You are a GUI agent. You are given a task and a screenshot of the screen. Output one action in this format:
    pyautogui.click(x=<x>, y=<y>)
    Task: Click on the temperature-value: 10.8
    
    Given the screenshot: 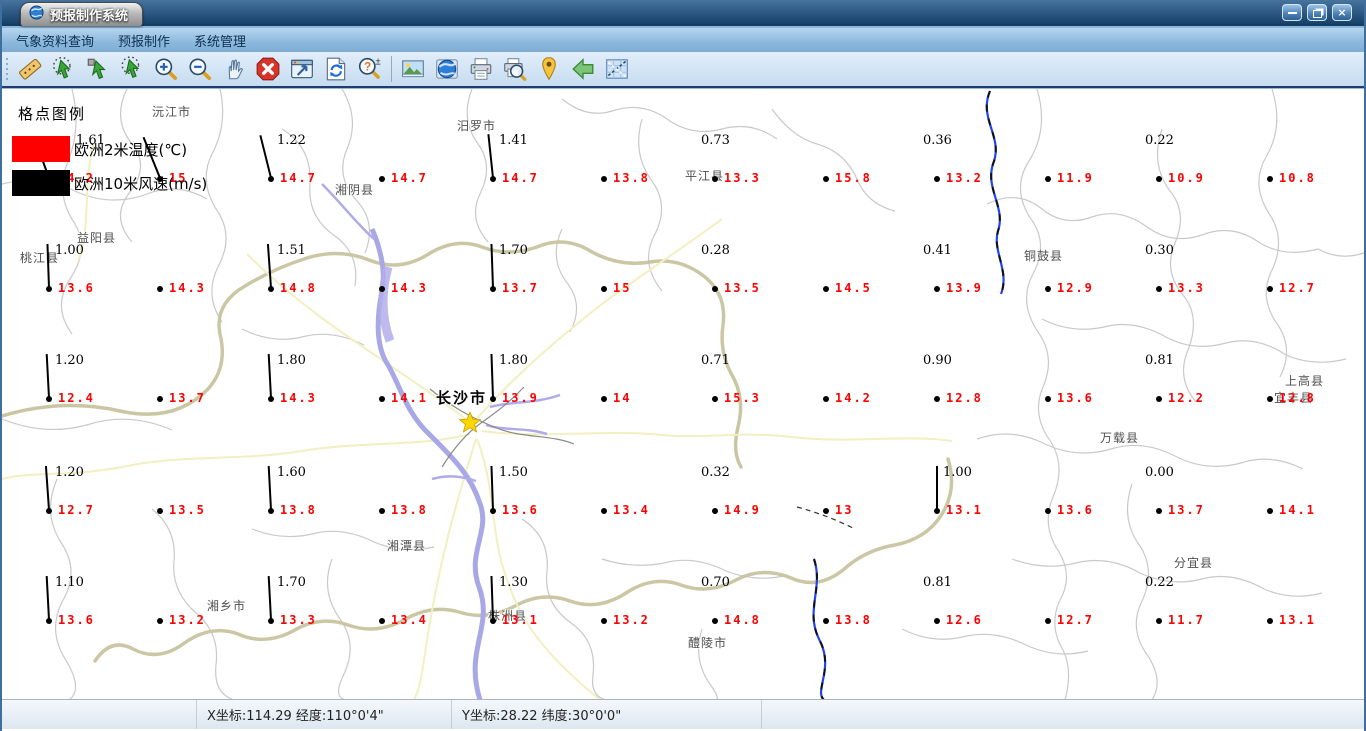 What is the action you would take?
    pyautogui.click(x=1297, y=178)
    